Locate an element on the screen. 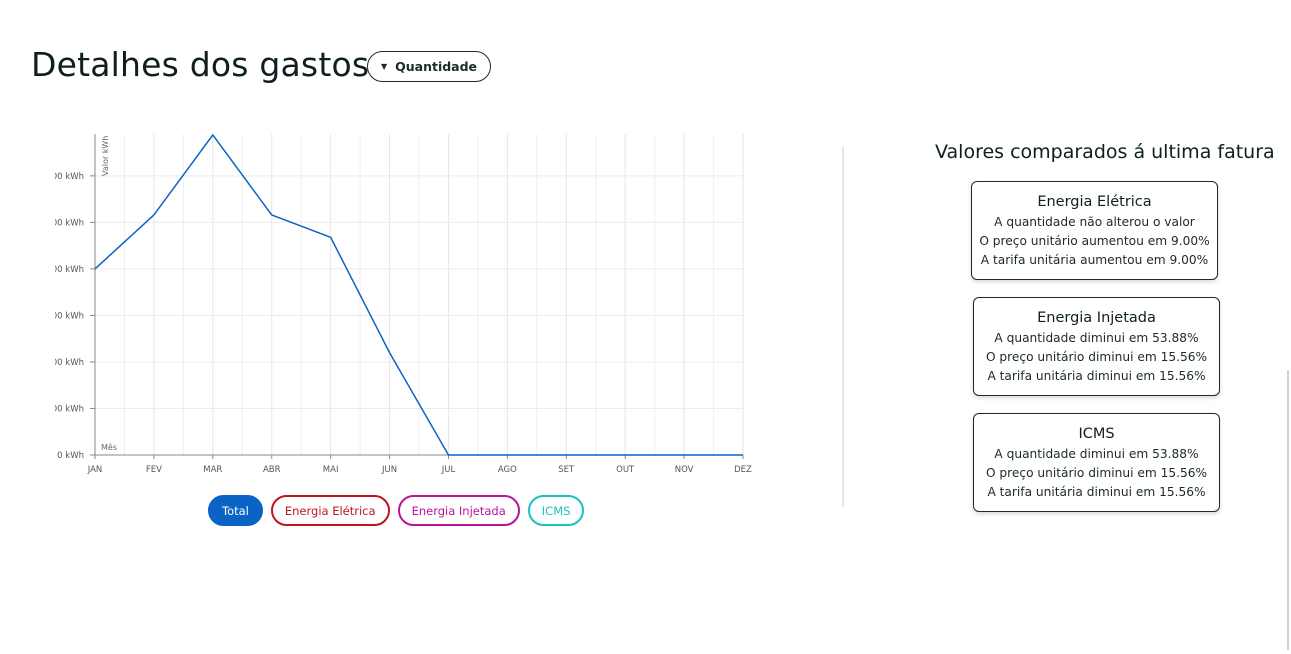 The height and width of the screenshot is (654, 1291). x-tick-label: JAN is located at coordinates (95, 470).